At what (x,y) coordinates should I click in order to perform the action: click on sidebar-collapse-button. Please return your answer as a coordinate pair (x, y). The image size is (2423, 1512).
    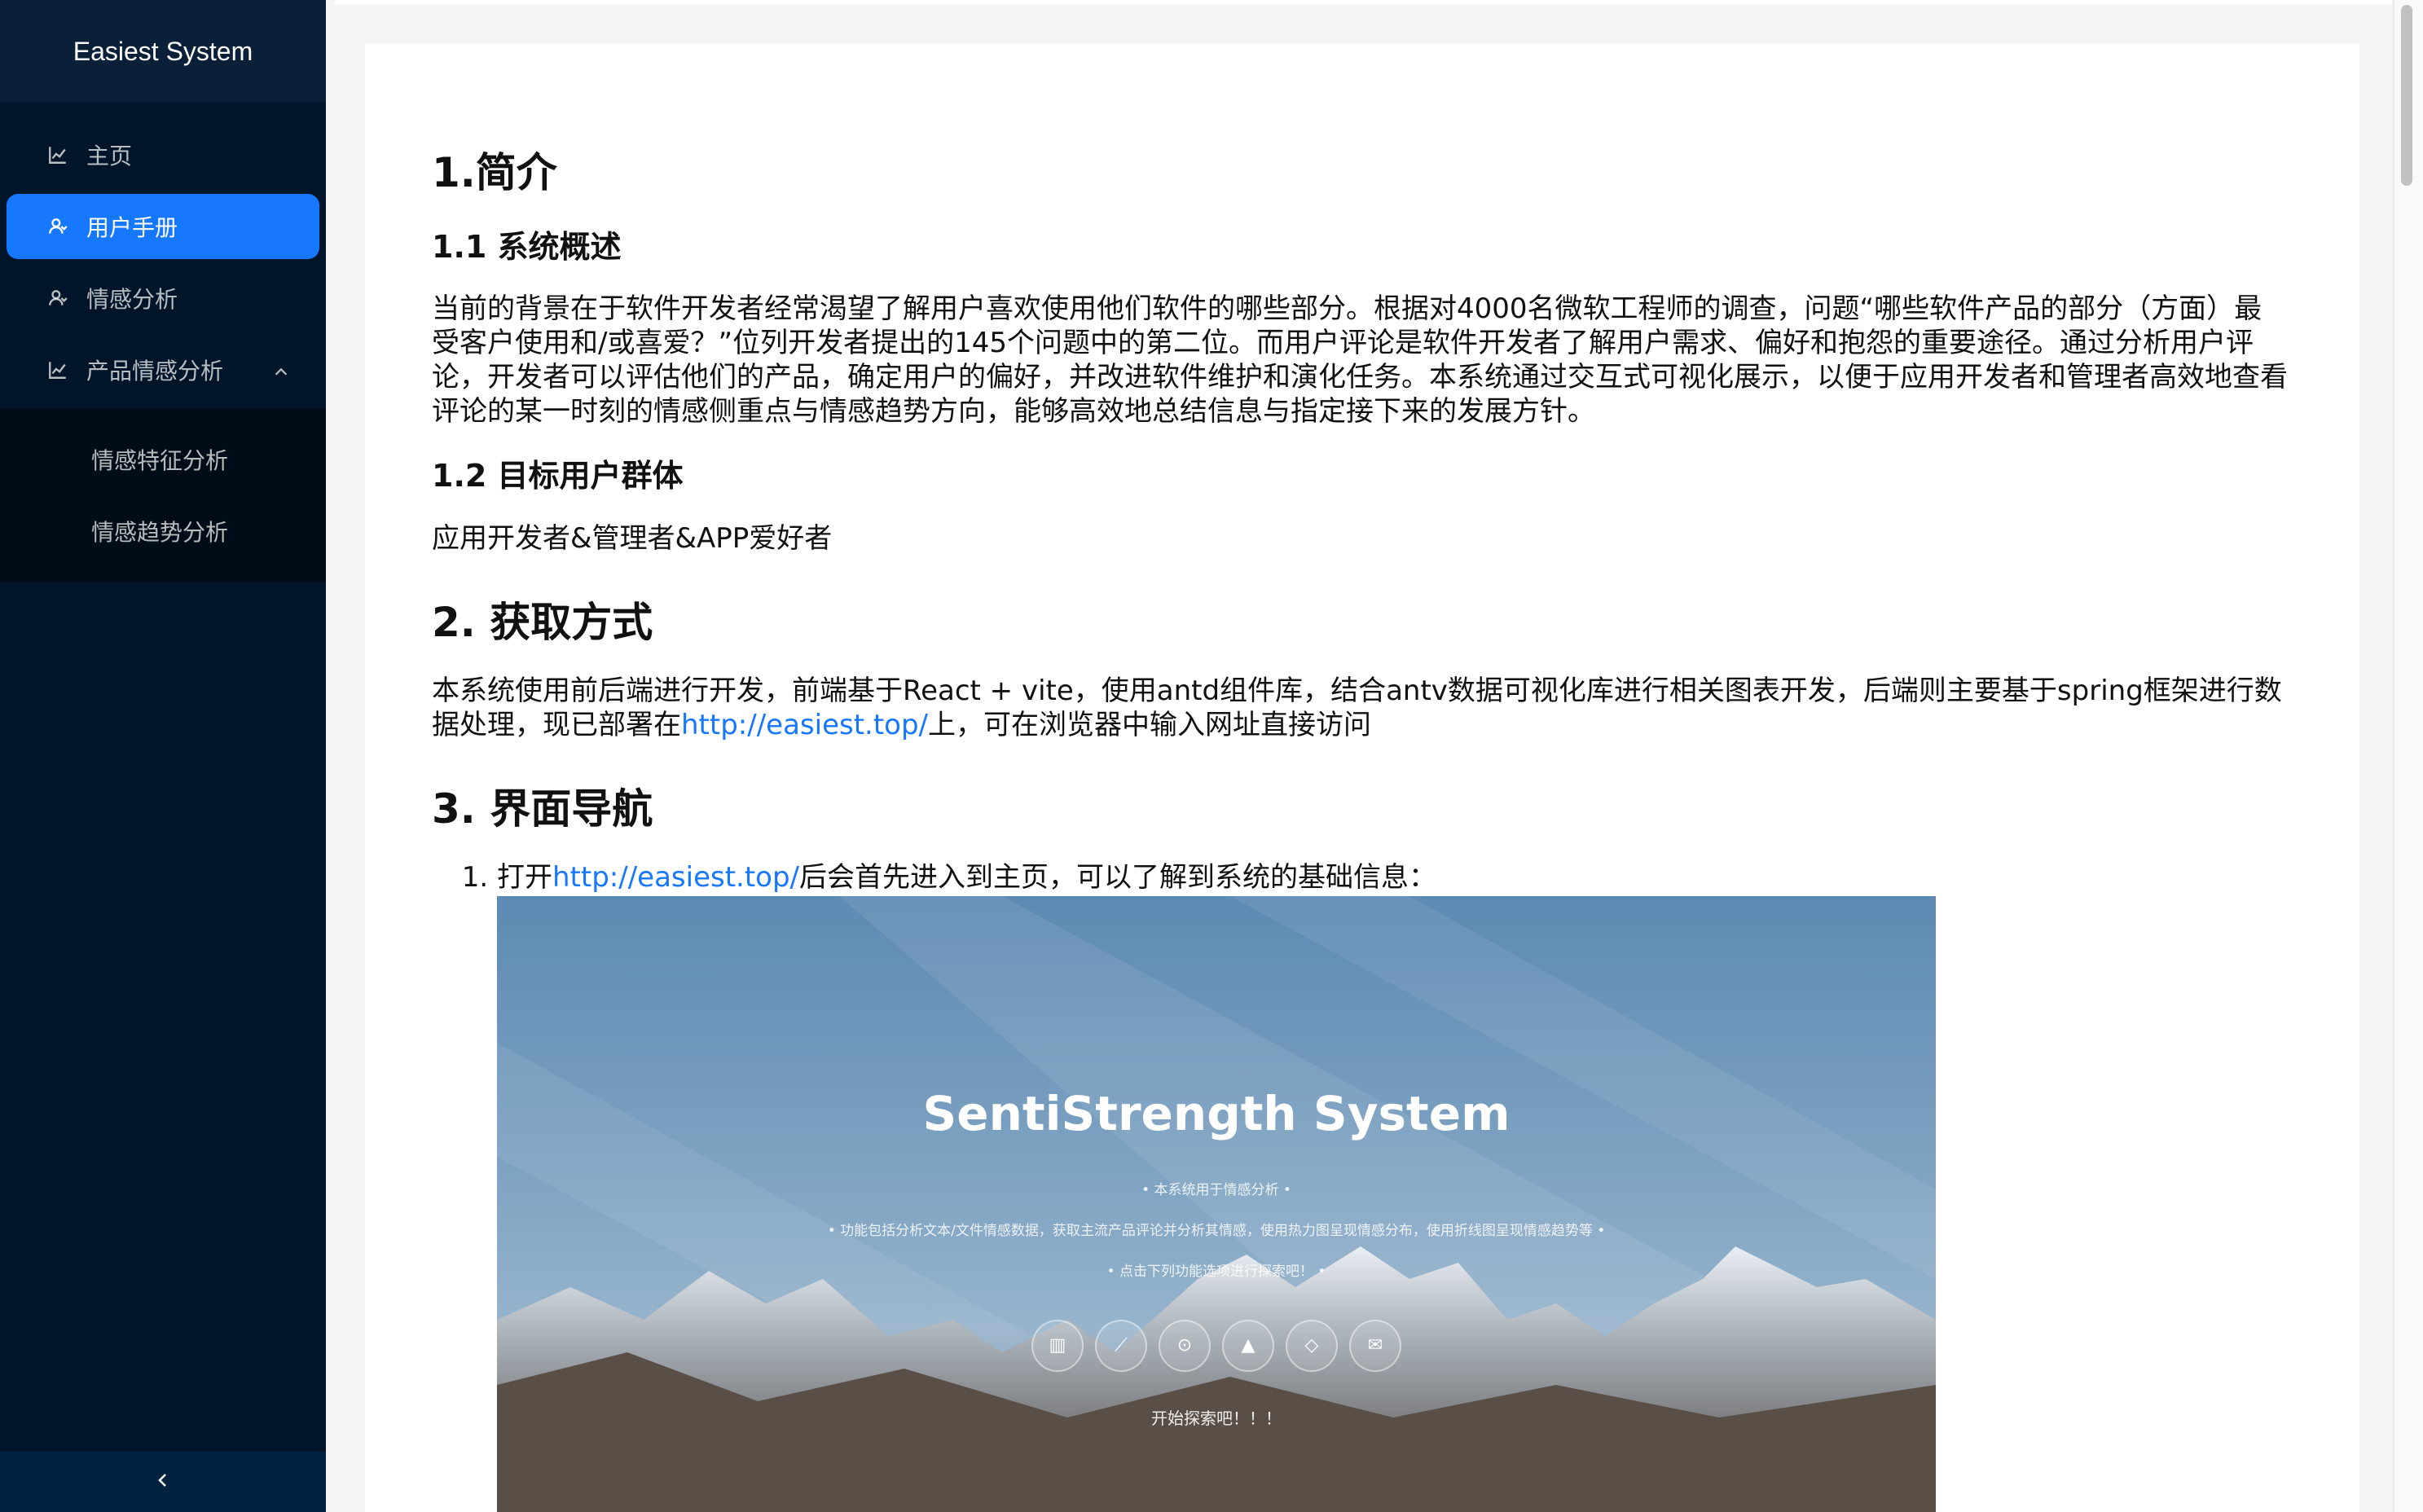
    Looking at the image, I should click on (163, 1482).